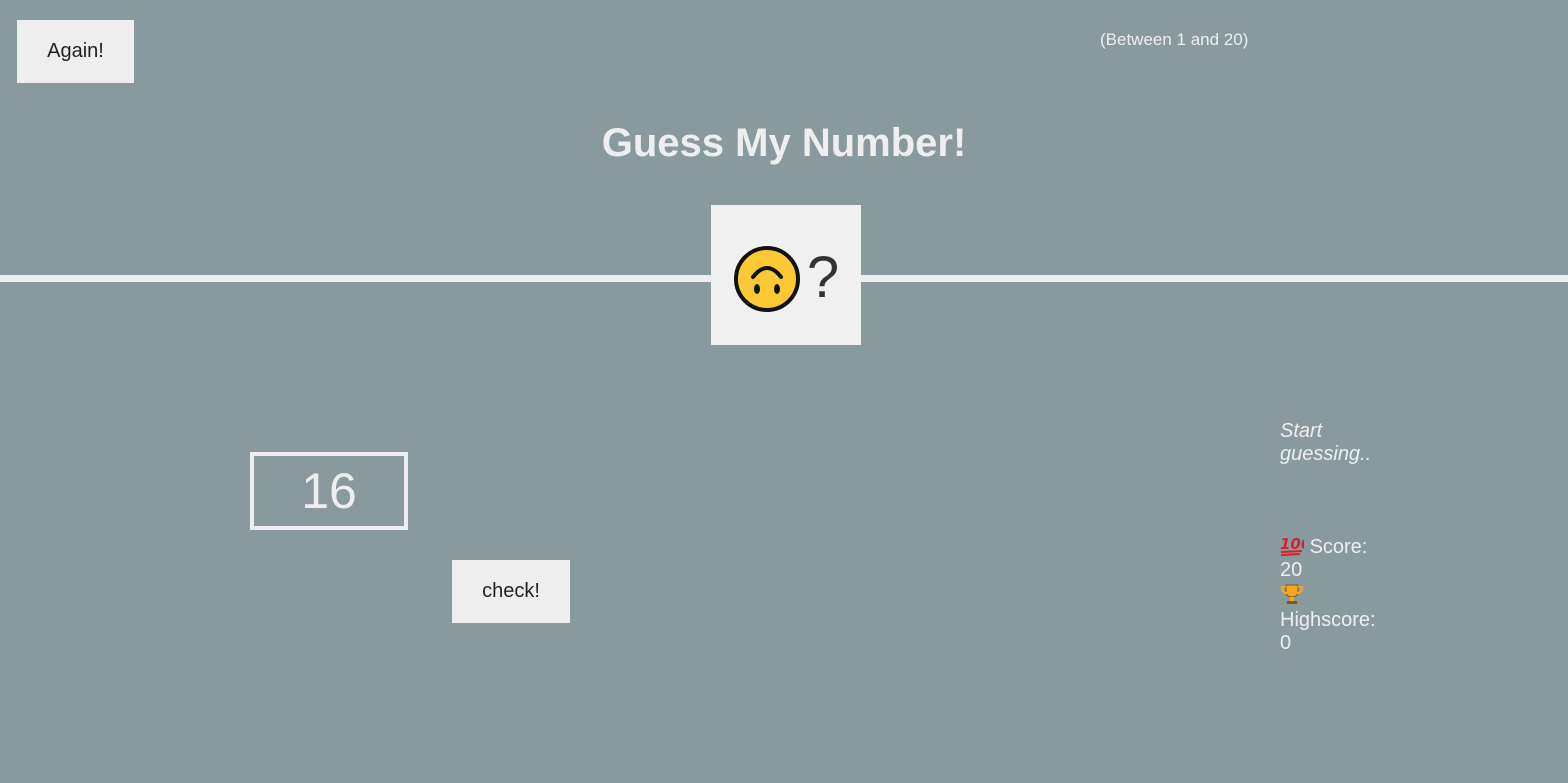 The width and height of the screenshot is (1568, 783). Describe the element at coordinates (1326, 442) in the screenshot. I see `status-message: Start guessing..` at that location.